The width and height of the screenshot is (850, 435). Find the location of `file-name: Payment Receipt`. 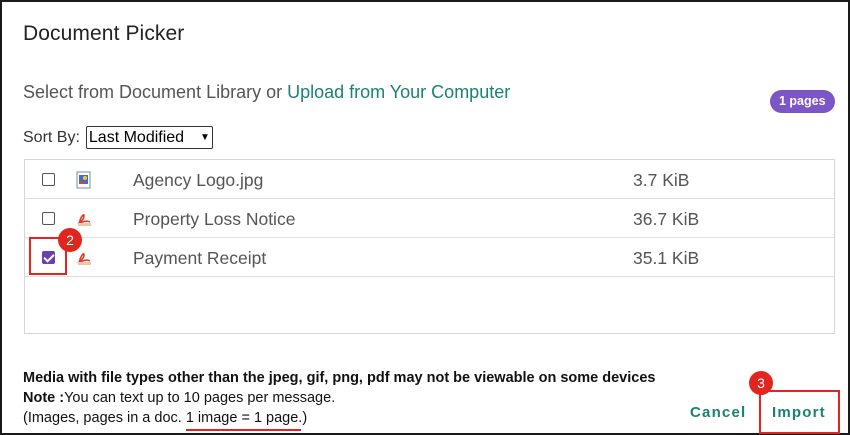

file-name: Payment Receipt is located at coordinates (200, 258).